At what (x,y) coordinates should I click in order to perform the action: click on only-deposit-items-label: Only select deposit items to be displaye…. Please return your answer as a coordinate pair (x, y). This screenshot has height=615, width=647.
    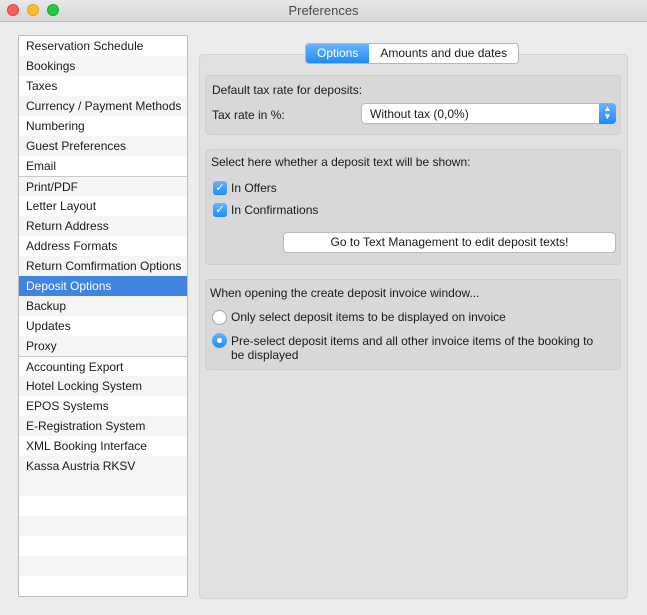
    Looking at the image, I should click on (368, 317).